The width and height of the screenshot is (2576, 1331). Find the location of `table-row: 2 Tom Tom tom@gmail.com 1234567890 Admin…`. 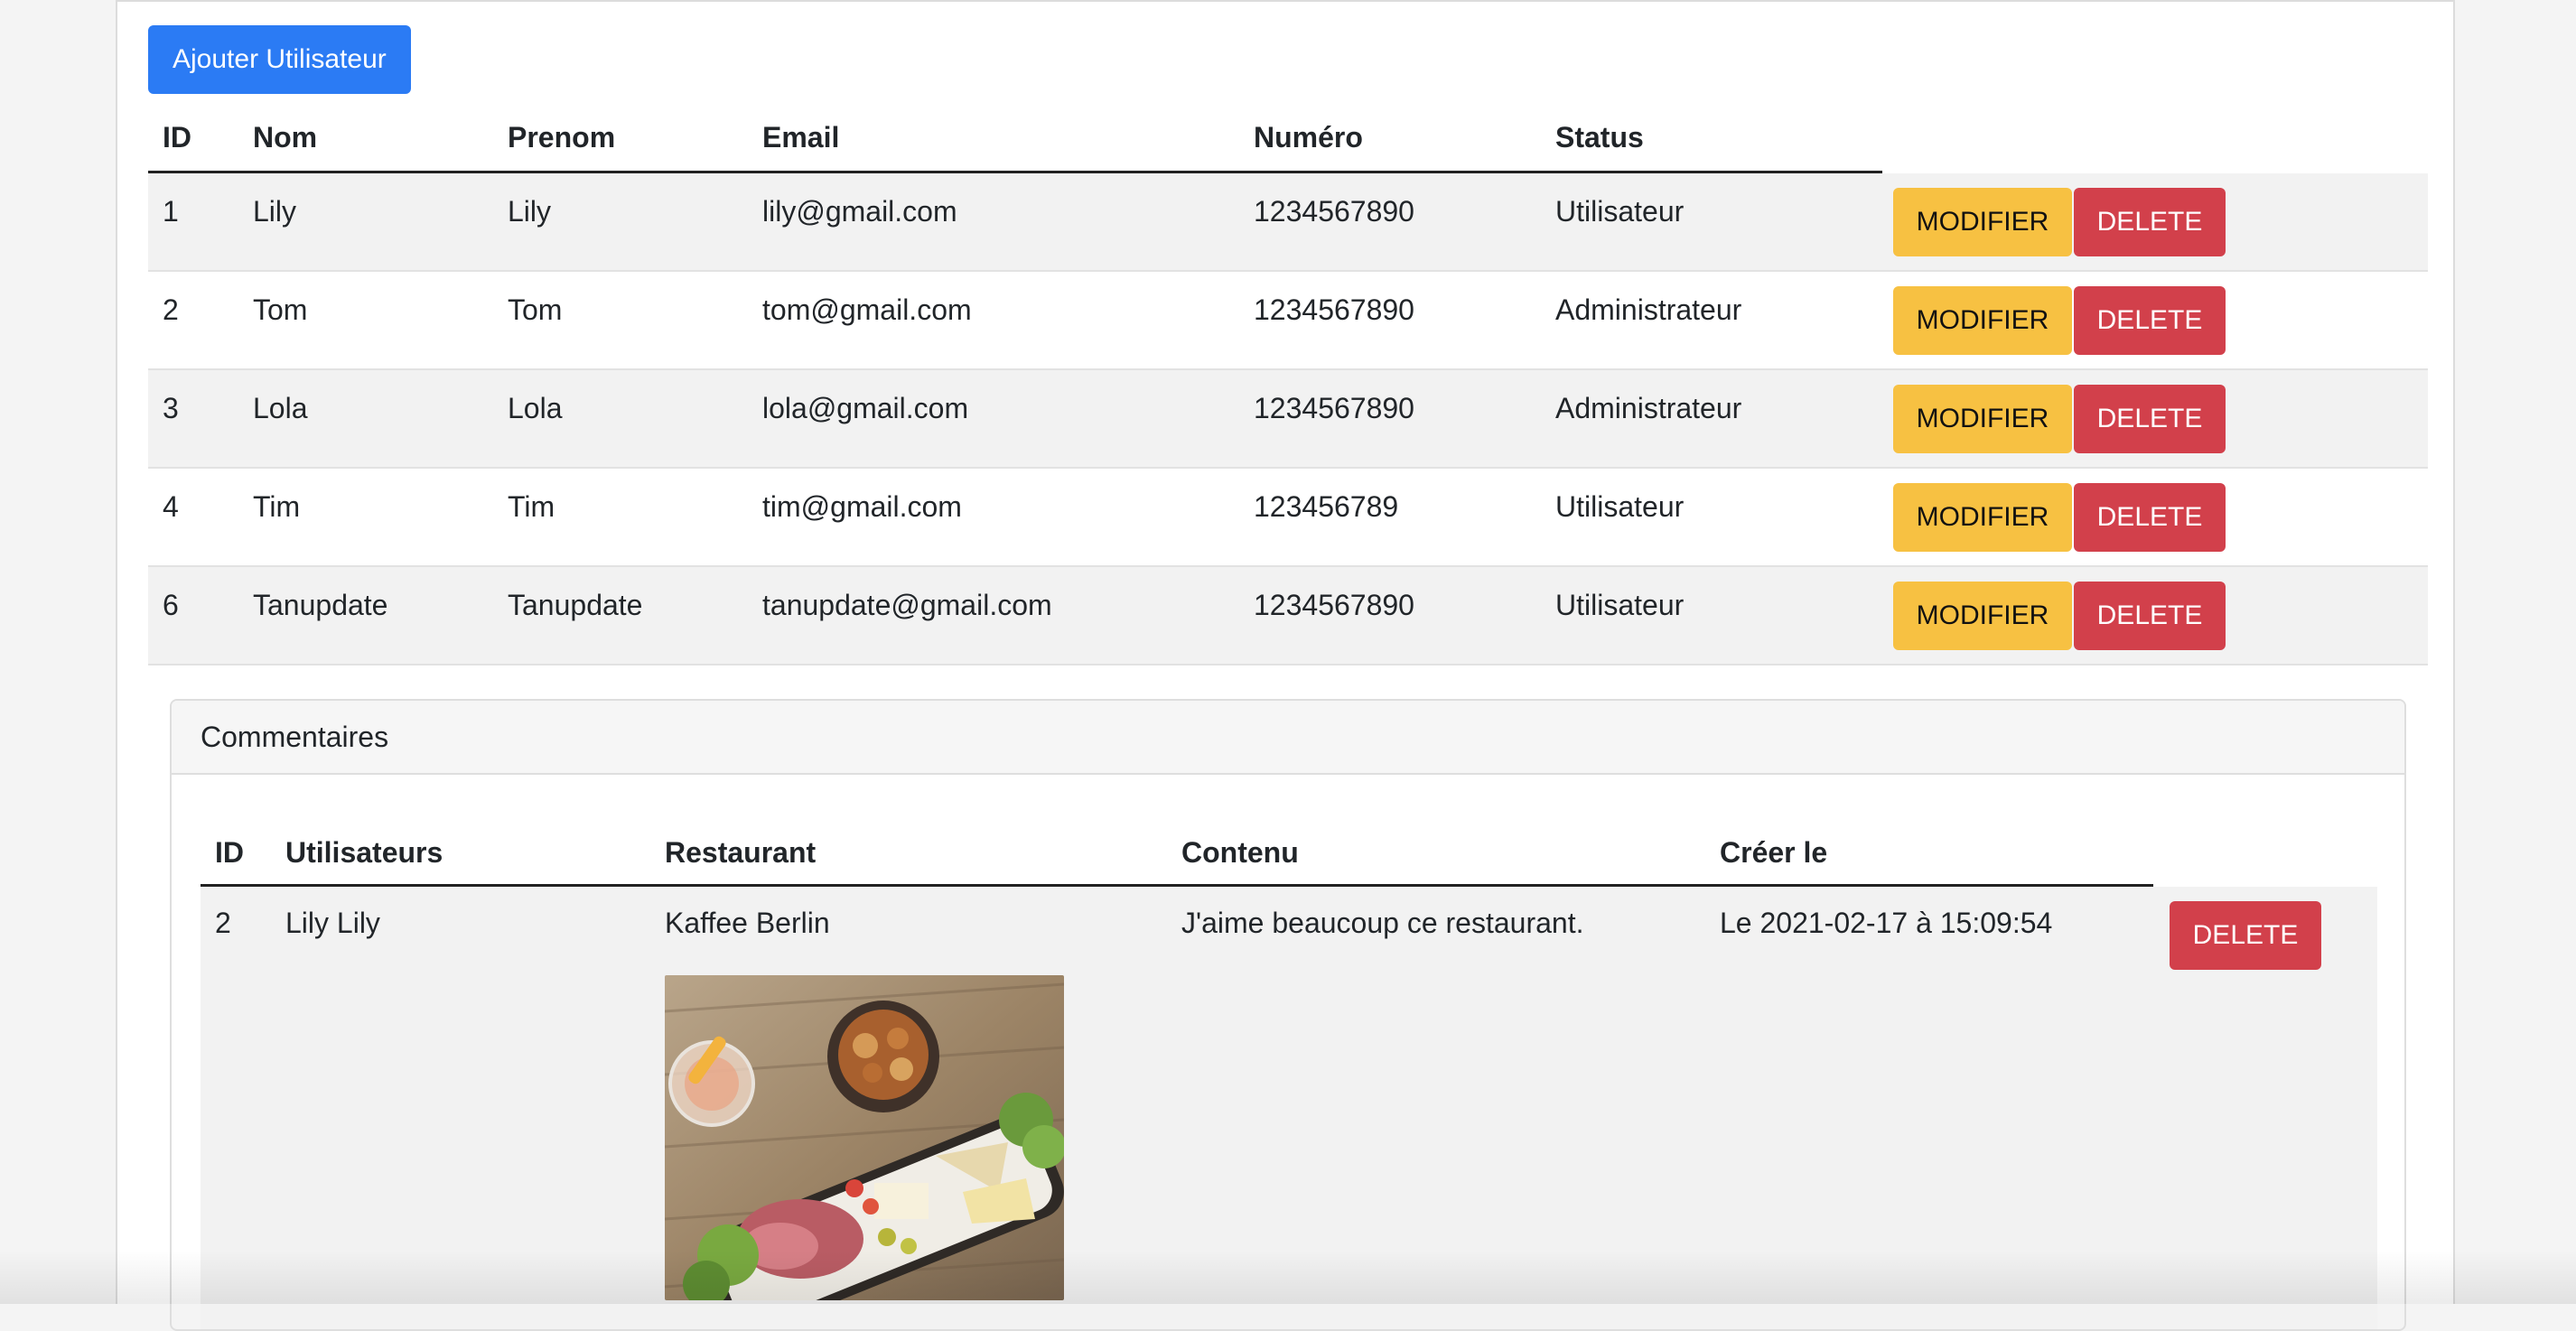

table-row: 2 Tom Tom tom@gmail.com 1234567890 Admin… is located at coordinates (1288, 321).